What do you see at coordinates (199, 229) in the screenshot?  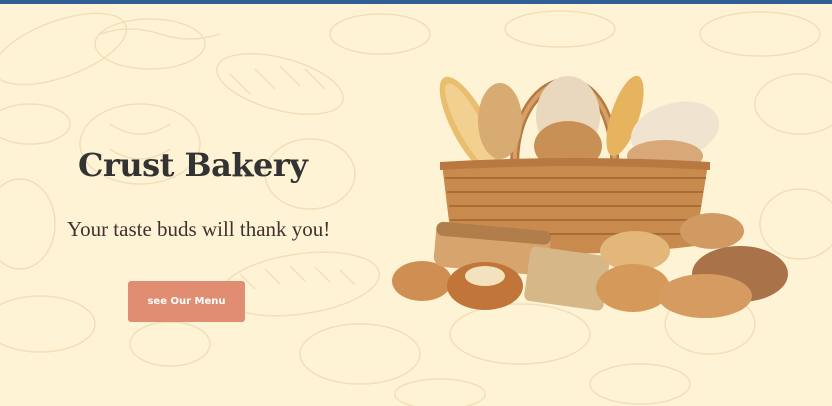 I see `hero-tagline: Your taste buds will thank you!` at bounding box center [199, 229].